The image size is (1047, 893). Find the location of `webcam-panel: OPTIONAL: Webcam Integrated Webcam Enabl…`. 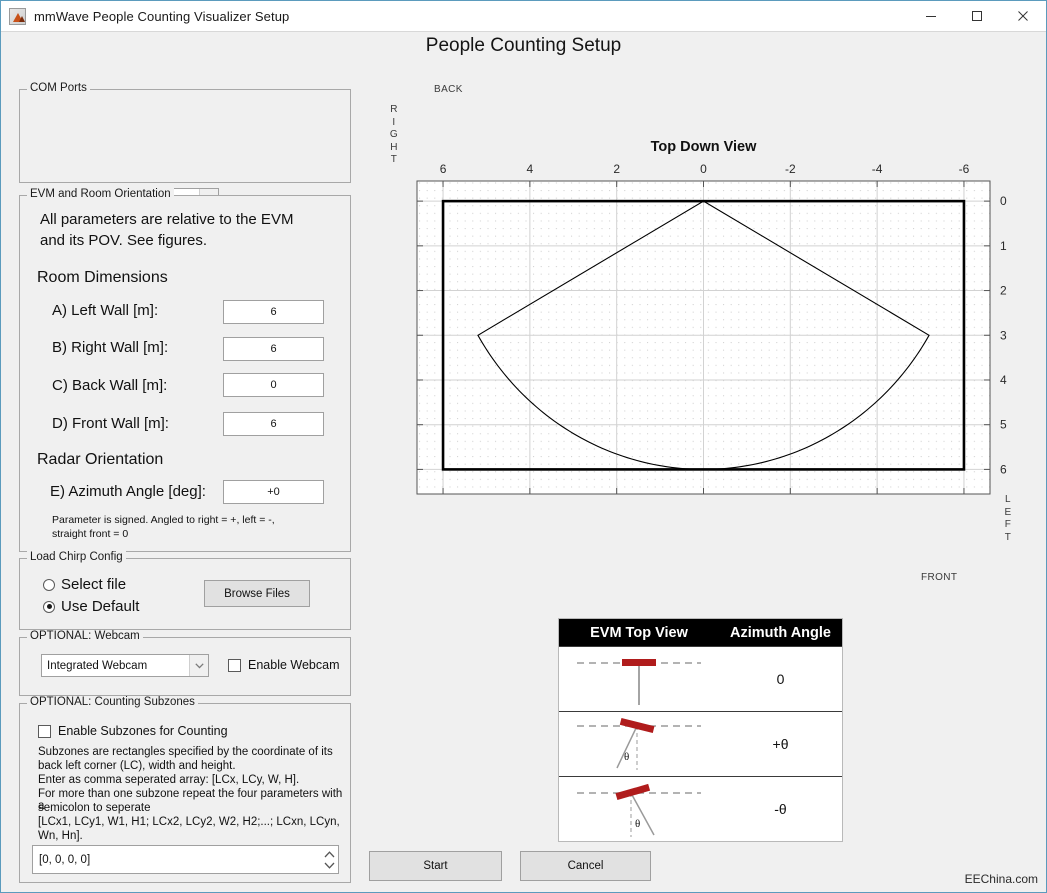

webcam-panel: OPTIONAL: Webcam Integrated Webcam Enabl… is located at coordinates (185, 663).